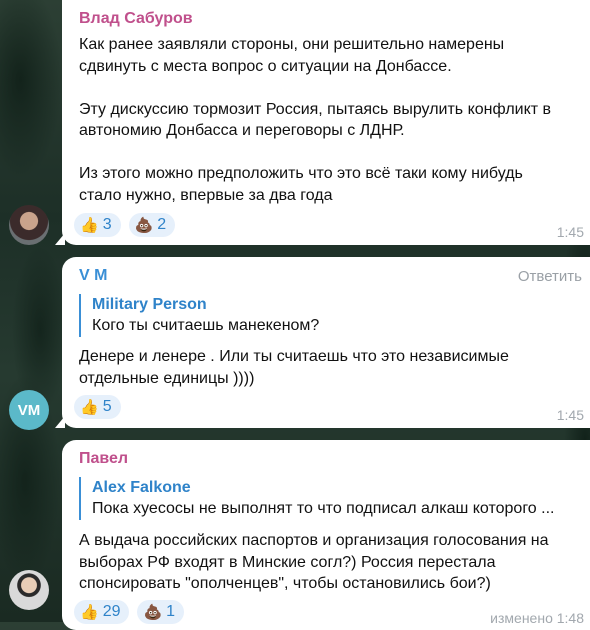  I want to click on sender-name: Влад Сабуров, so click(136, 19).